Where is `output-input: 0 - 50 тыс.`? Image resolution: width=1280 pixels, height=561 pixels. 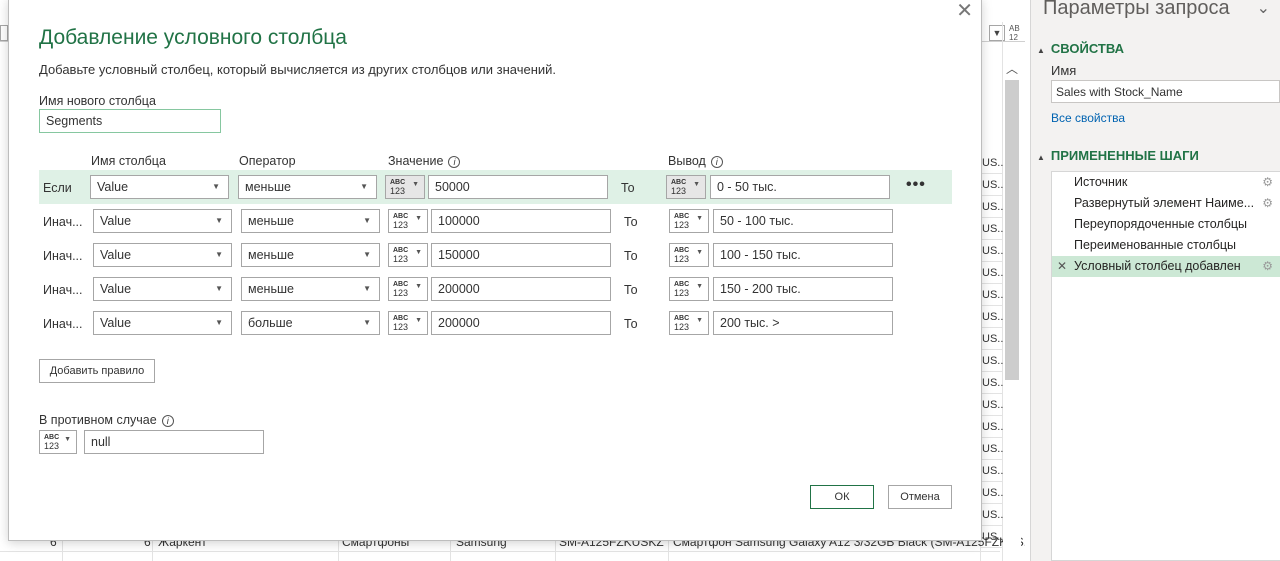 output-input: 0 - 50 тыс. is located at coordinates (800, 187).